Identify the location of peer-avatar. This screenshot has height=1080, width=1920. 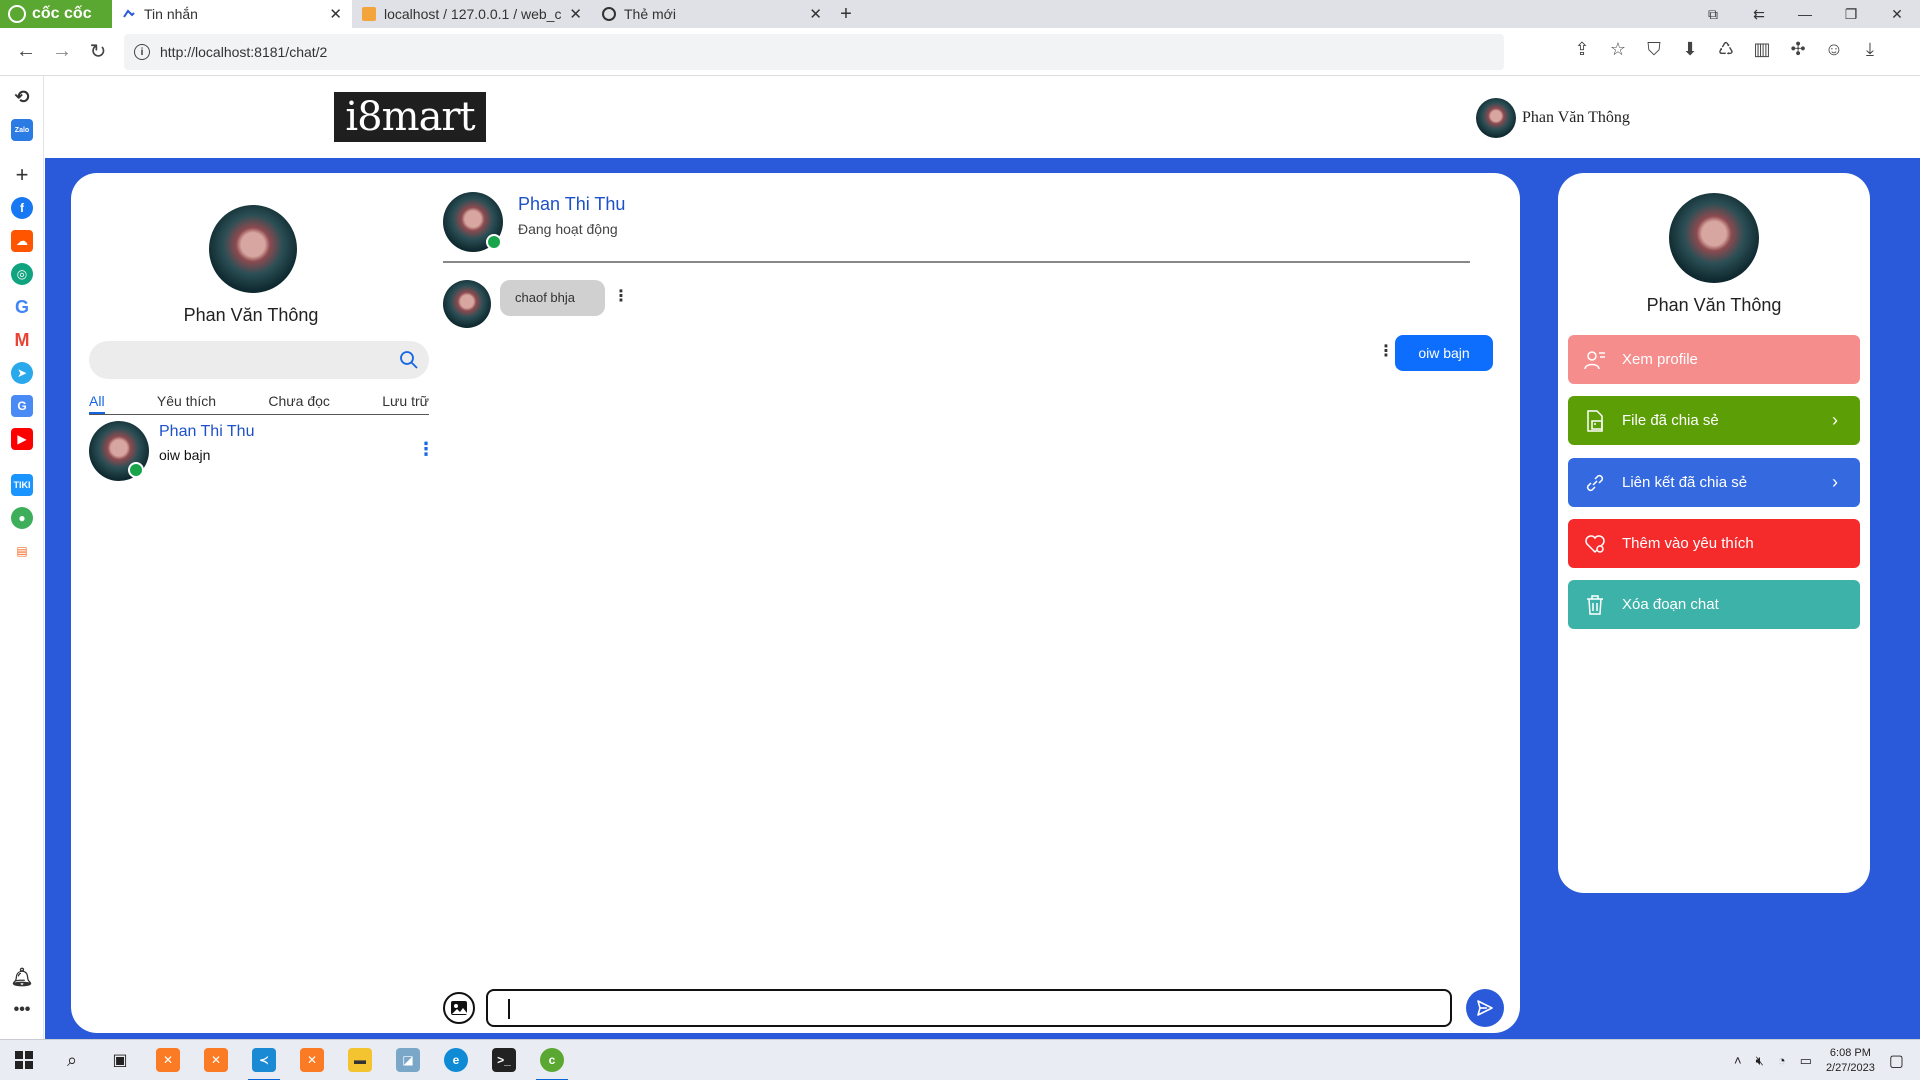
(473, 222).